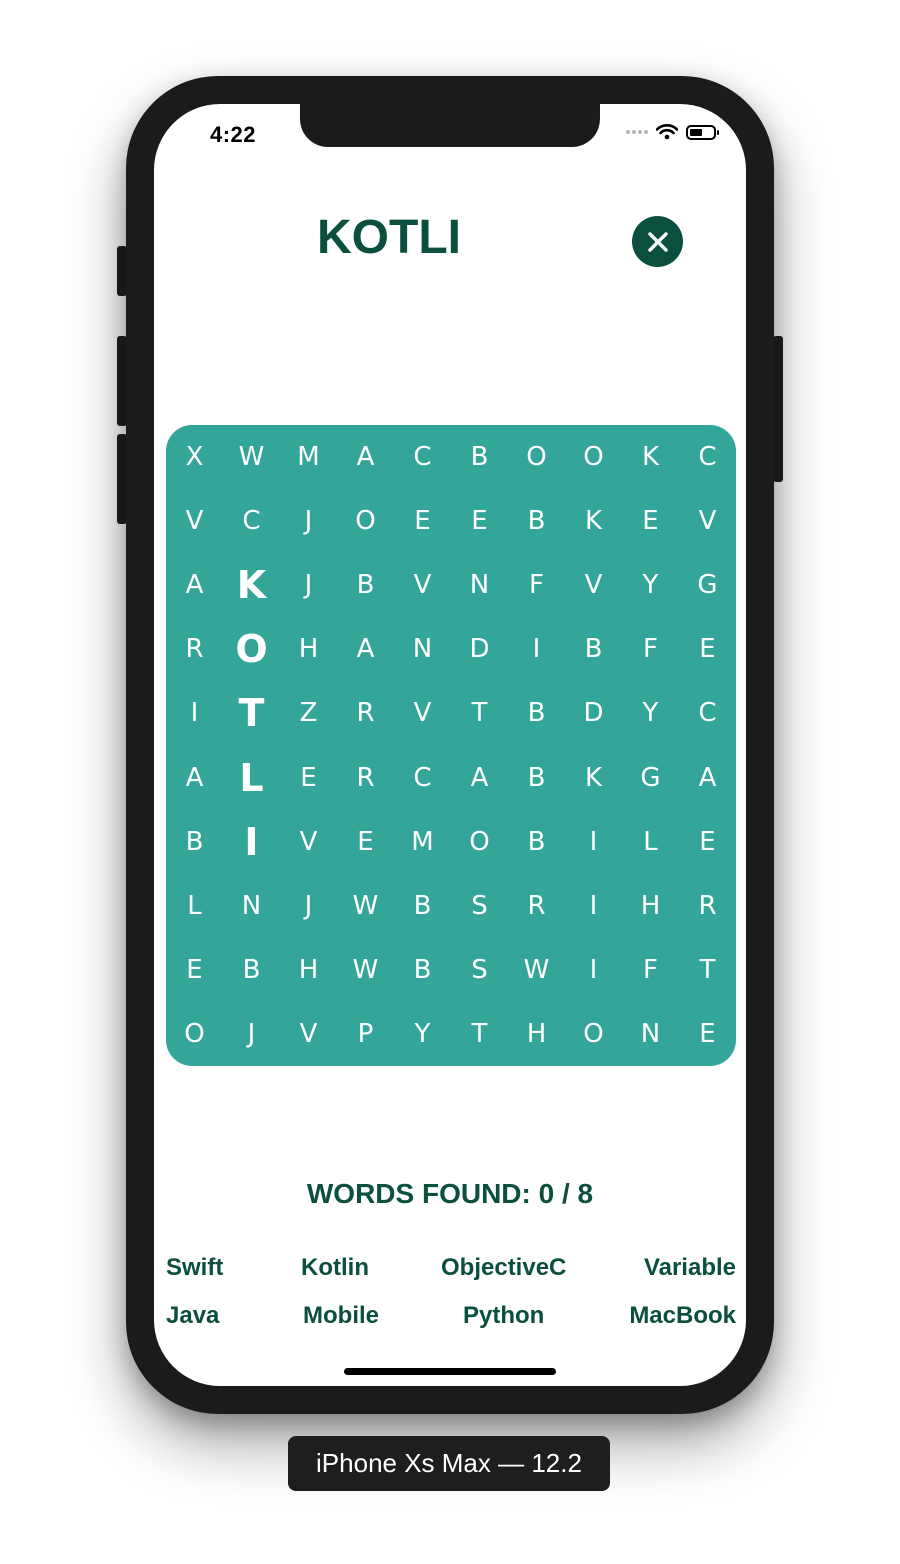 The width and height of the screenshot is (900, 1564). What do you see at coordinates (422, 842) in the screenshot?
I see `grid-cell: M` at bounding box center [422, 842].